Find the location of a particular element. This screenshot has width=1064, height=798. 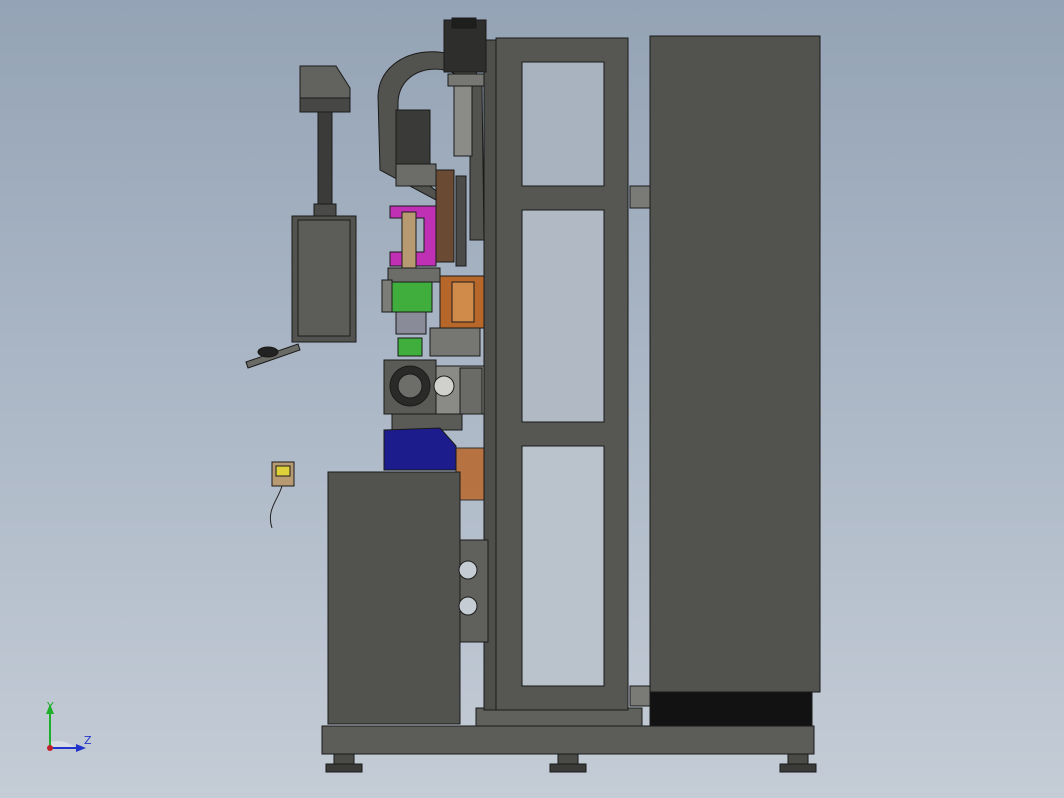

left-actuator is located at coordinates (301, 217).